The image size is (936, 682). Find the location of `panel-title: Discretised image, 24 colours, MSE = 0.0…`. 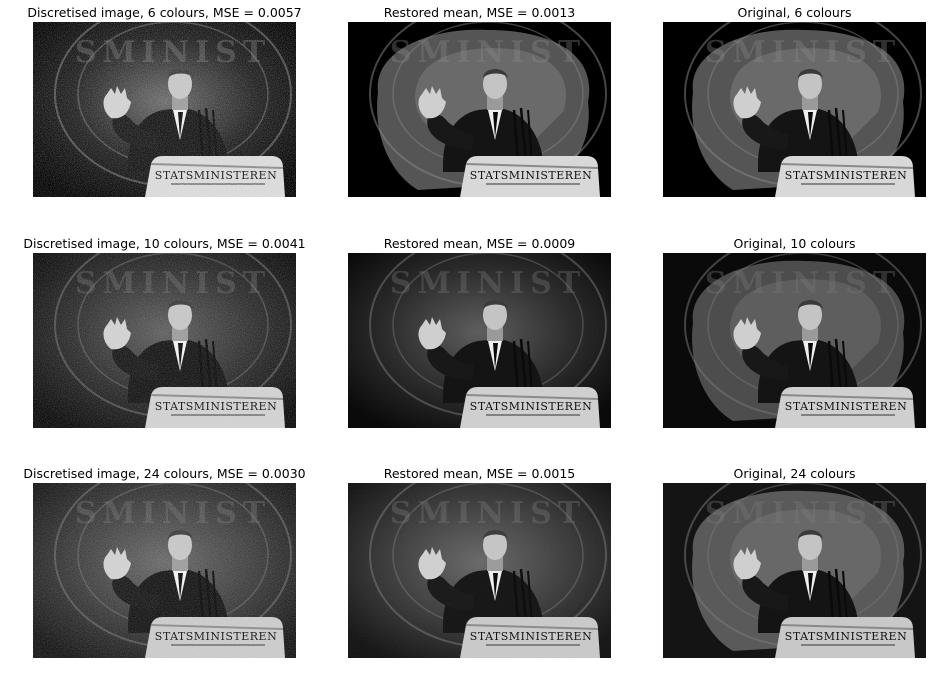

panel-title: Discretised image, 24 colours, MSE = 0.0… is located at coordinates (164, 473).